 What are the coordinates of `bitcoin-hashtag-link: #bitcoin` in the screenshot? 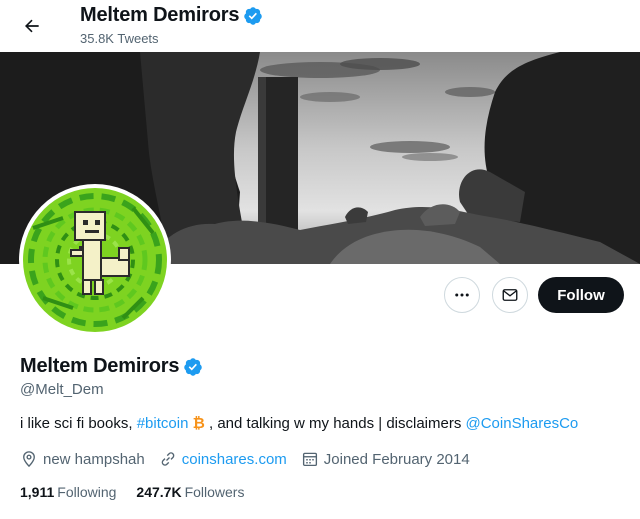 It's located at (163, 423).